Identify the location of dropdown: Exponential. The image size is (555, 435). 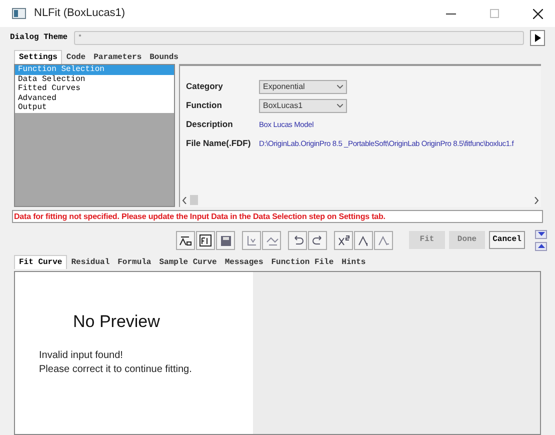
(303, 87).